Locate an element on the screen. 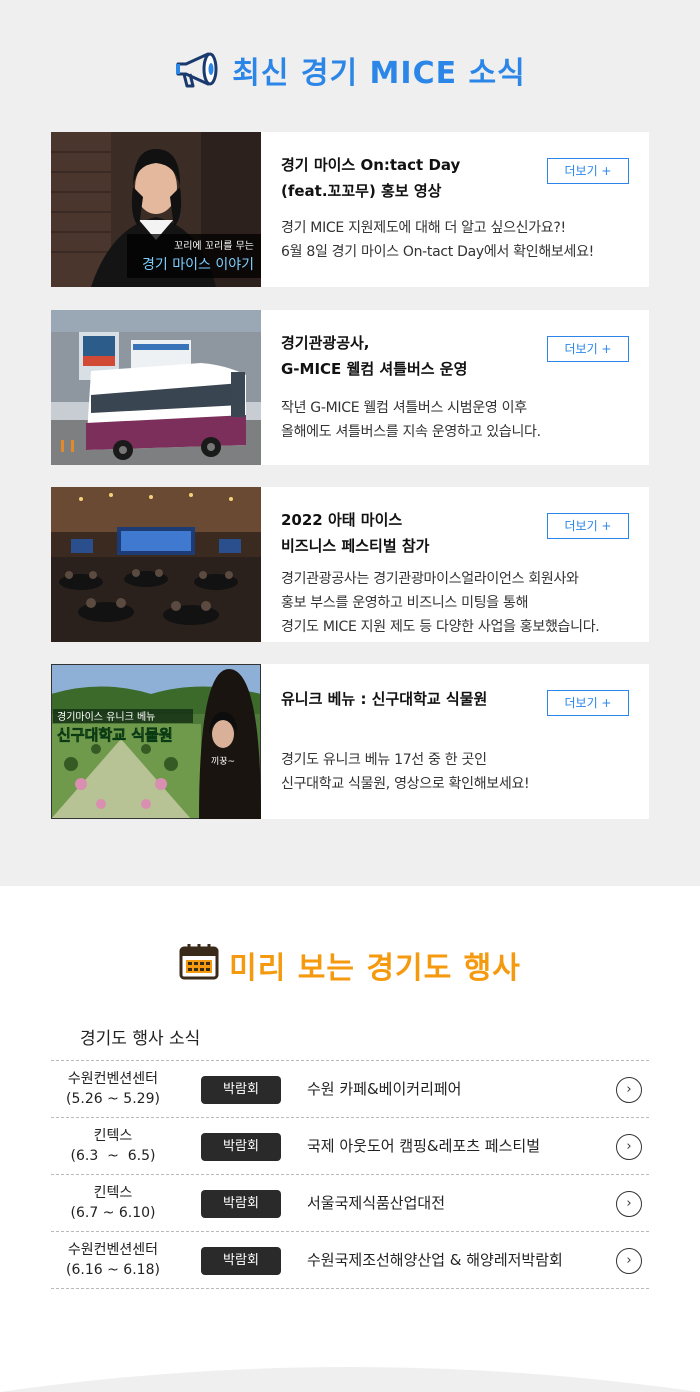 Image resolution: width=700 pixels, height=1392 pixels. event-date: (5.26 ~ 5.29) is located at coordinates (113, 1099).